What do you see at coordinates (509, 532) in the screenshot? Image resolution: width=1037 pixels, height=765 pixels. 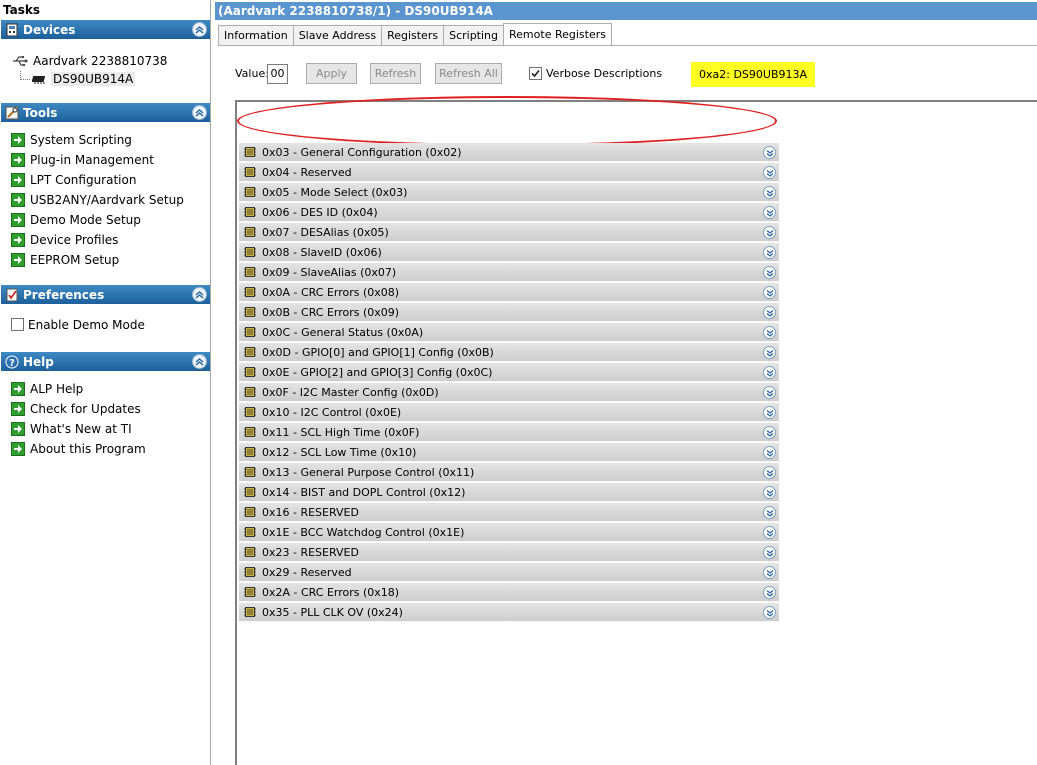 I see `register-row: 0x1E - BCC Watchdog Control (0x1E)` at bounding box center [509, 532].